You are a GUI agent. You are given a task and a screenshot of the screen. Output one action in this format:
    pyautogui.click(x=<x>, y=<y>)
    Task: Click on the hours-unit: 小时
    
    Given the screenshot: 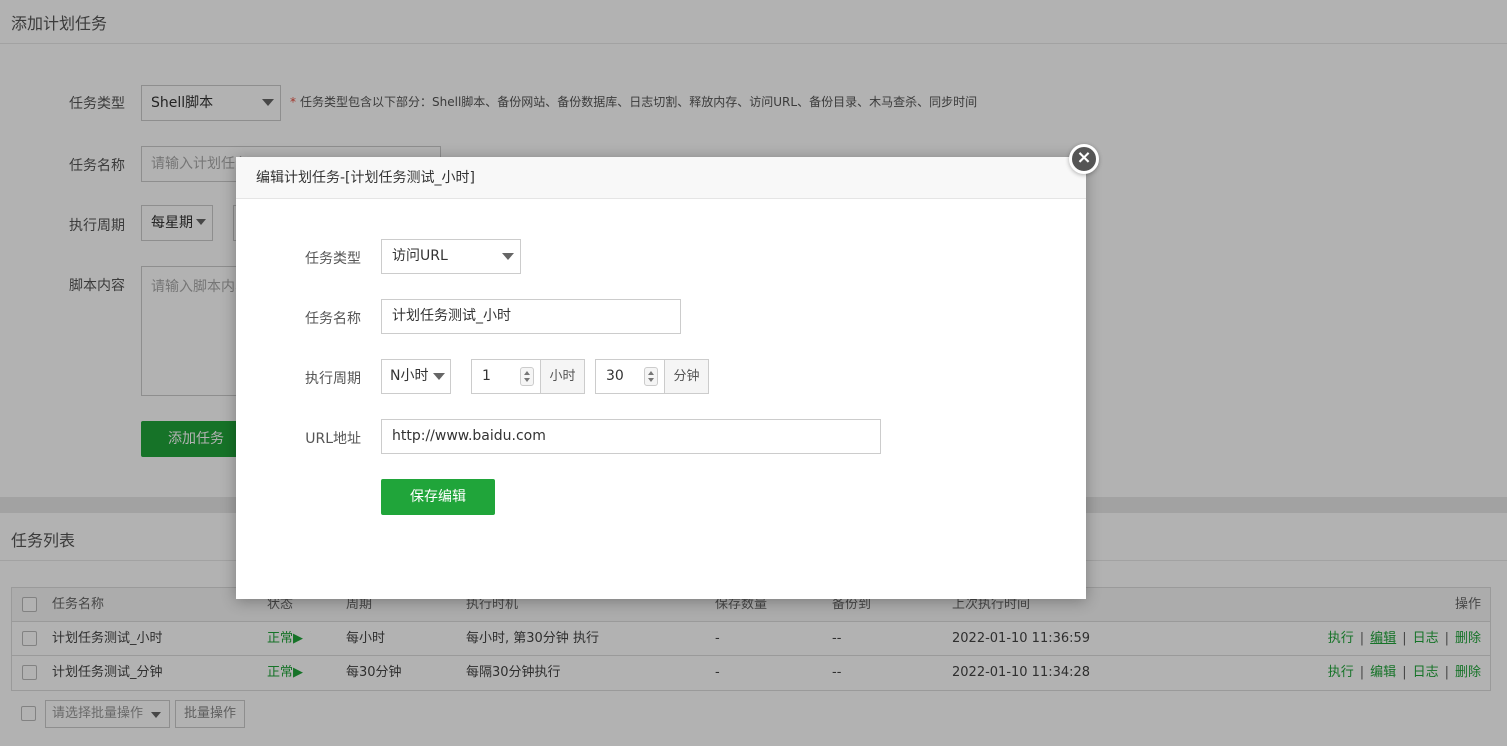 What is the action you would take?
    pyautogui.click(x=563, y=376)
    